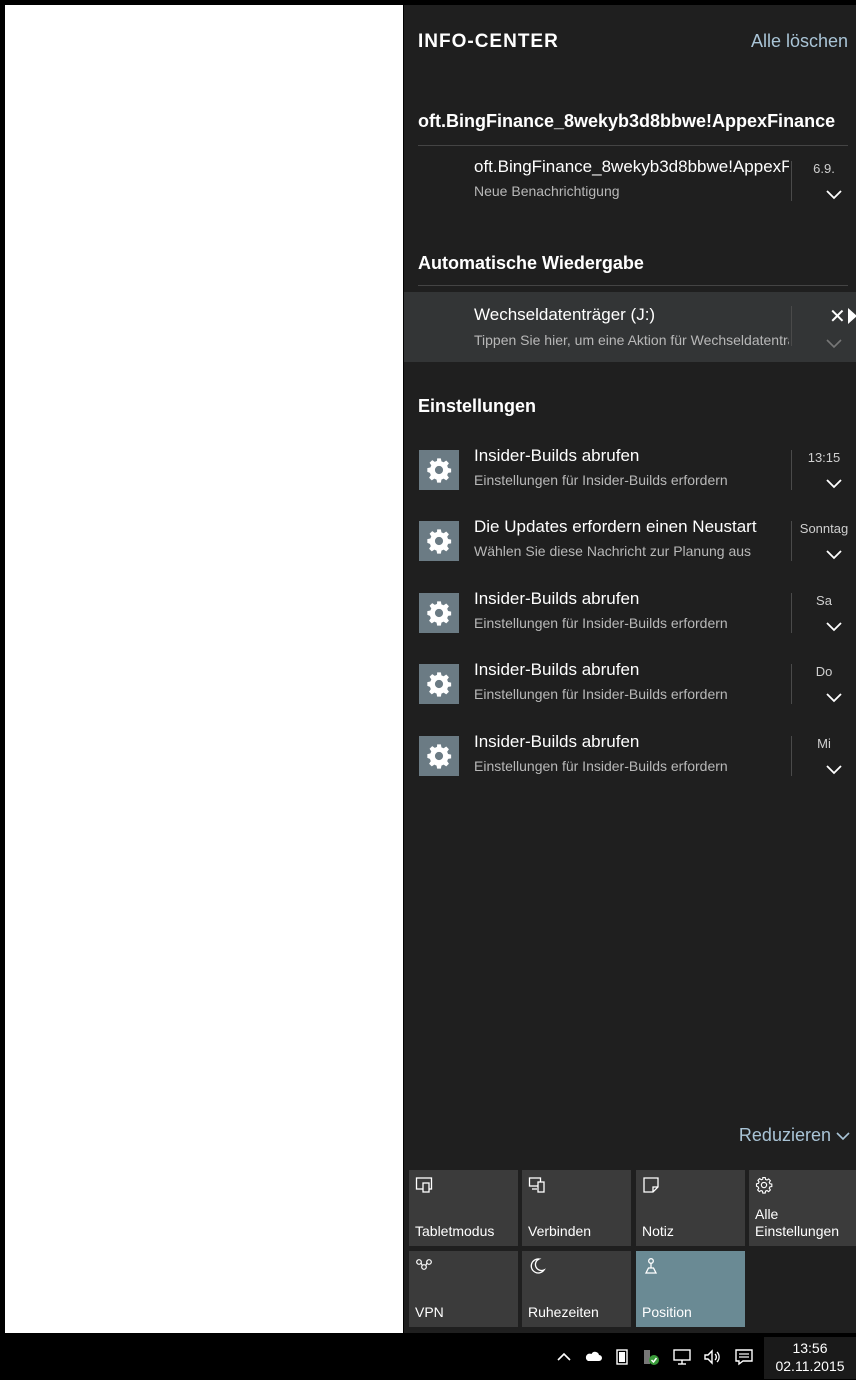 The image size is (856, 1380). Describe the element at coordinates (622, 1357) in the screenshot. I see `battery-icon` at that location.